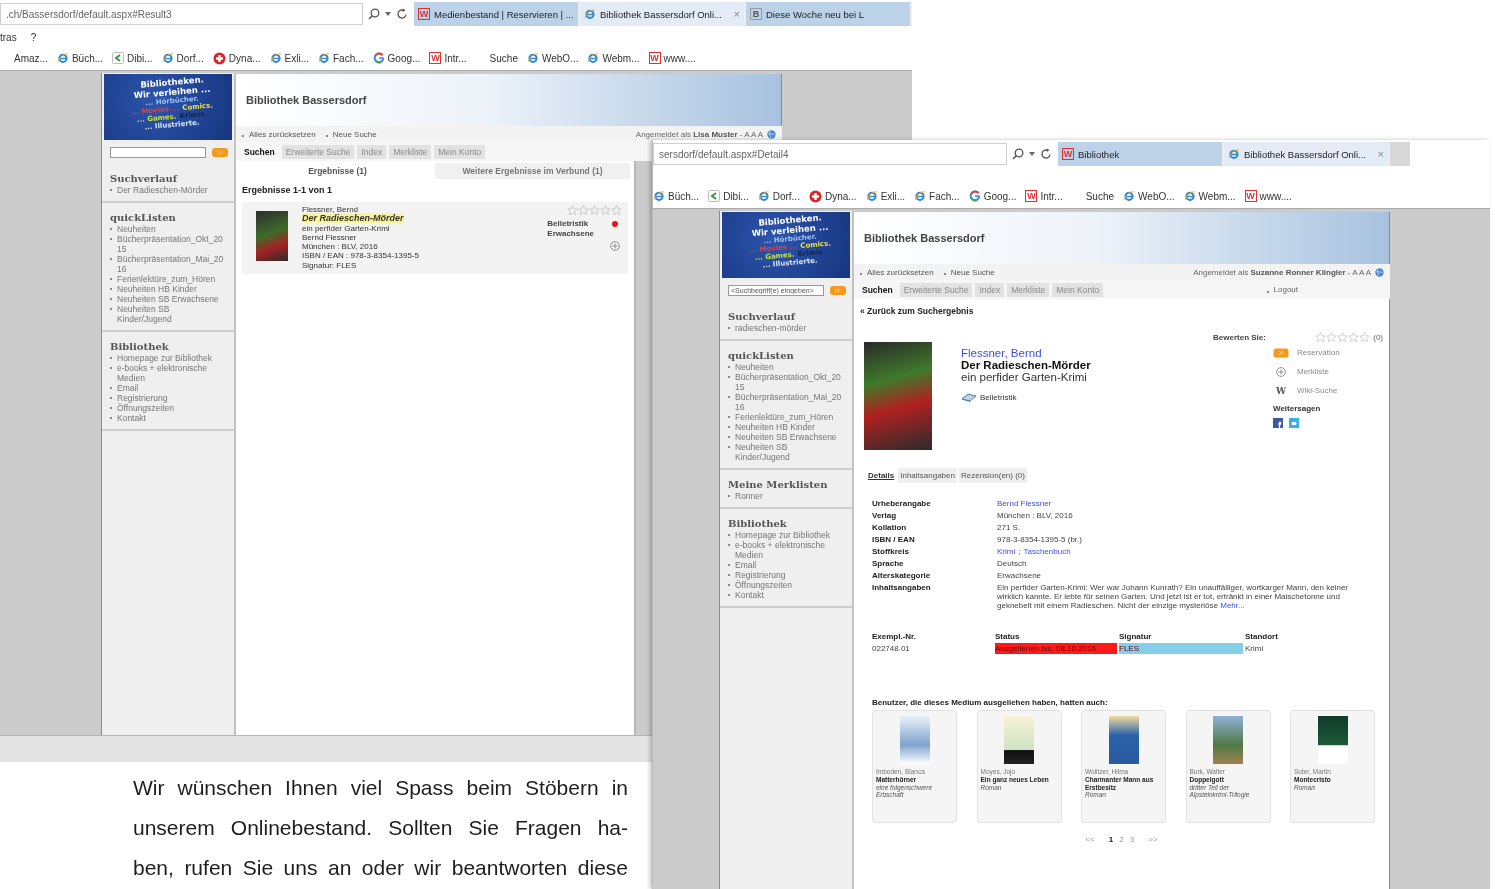 This screenshot has height=889, width=1495. What do you see at coordinates (1281, 390) in the screenshot?
I see `wiki-icon: W` at bounding box center [1281, 390].